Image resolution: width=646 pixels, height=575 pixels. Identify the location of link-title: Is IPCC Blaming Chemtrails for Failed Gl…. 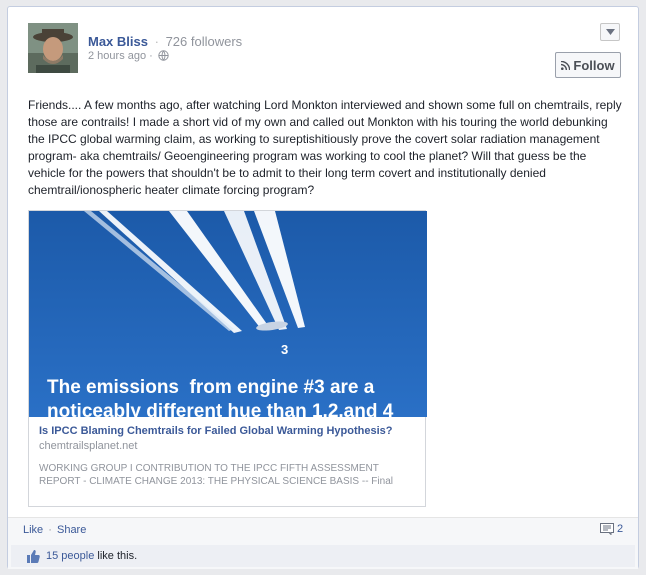
(227, 431).